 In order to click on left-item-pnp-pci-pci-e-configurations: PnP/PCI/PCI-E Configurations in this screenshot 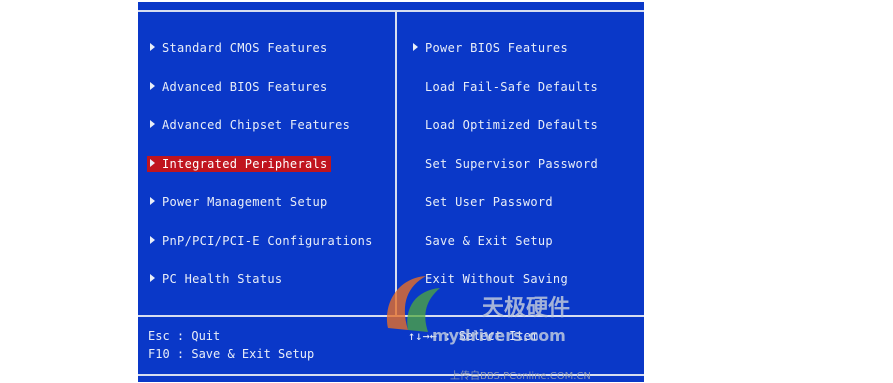, I will do `click(261, 241)`.